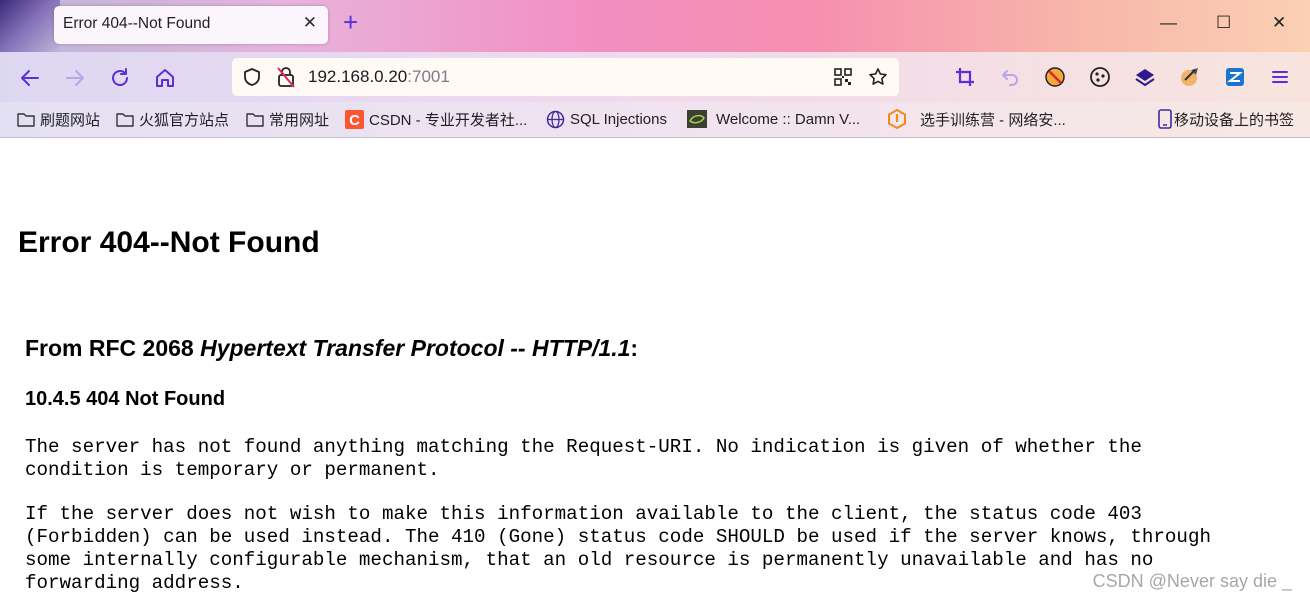  Describe the element at coordinates (358, 76) in the screenshot. I see `url-host: 192.168.0.20` at that location.